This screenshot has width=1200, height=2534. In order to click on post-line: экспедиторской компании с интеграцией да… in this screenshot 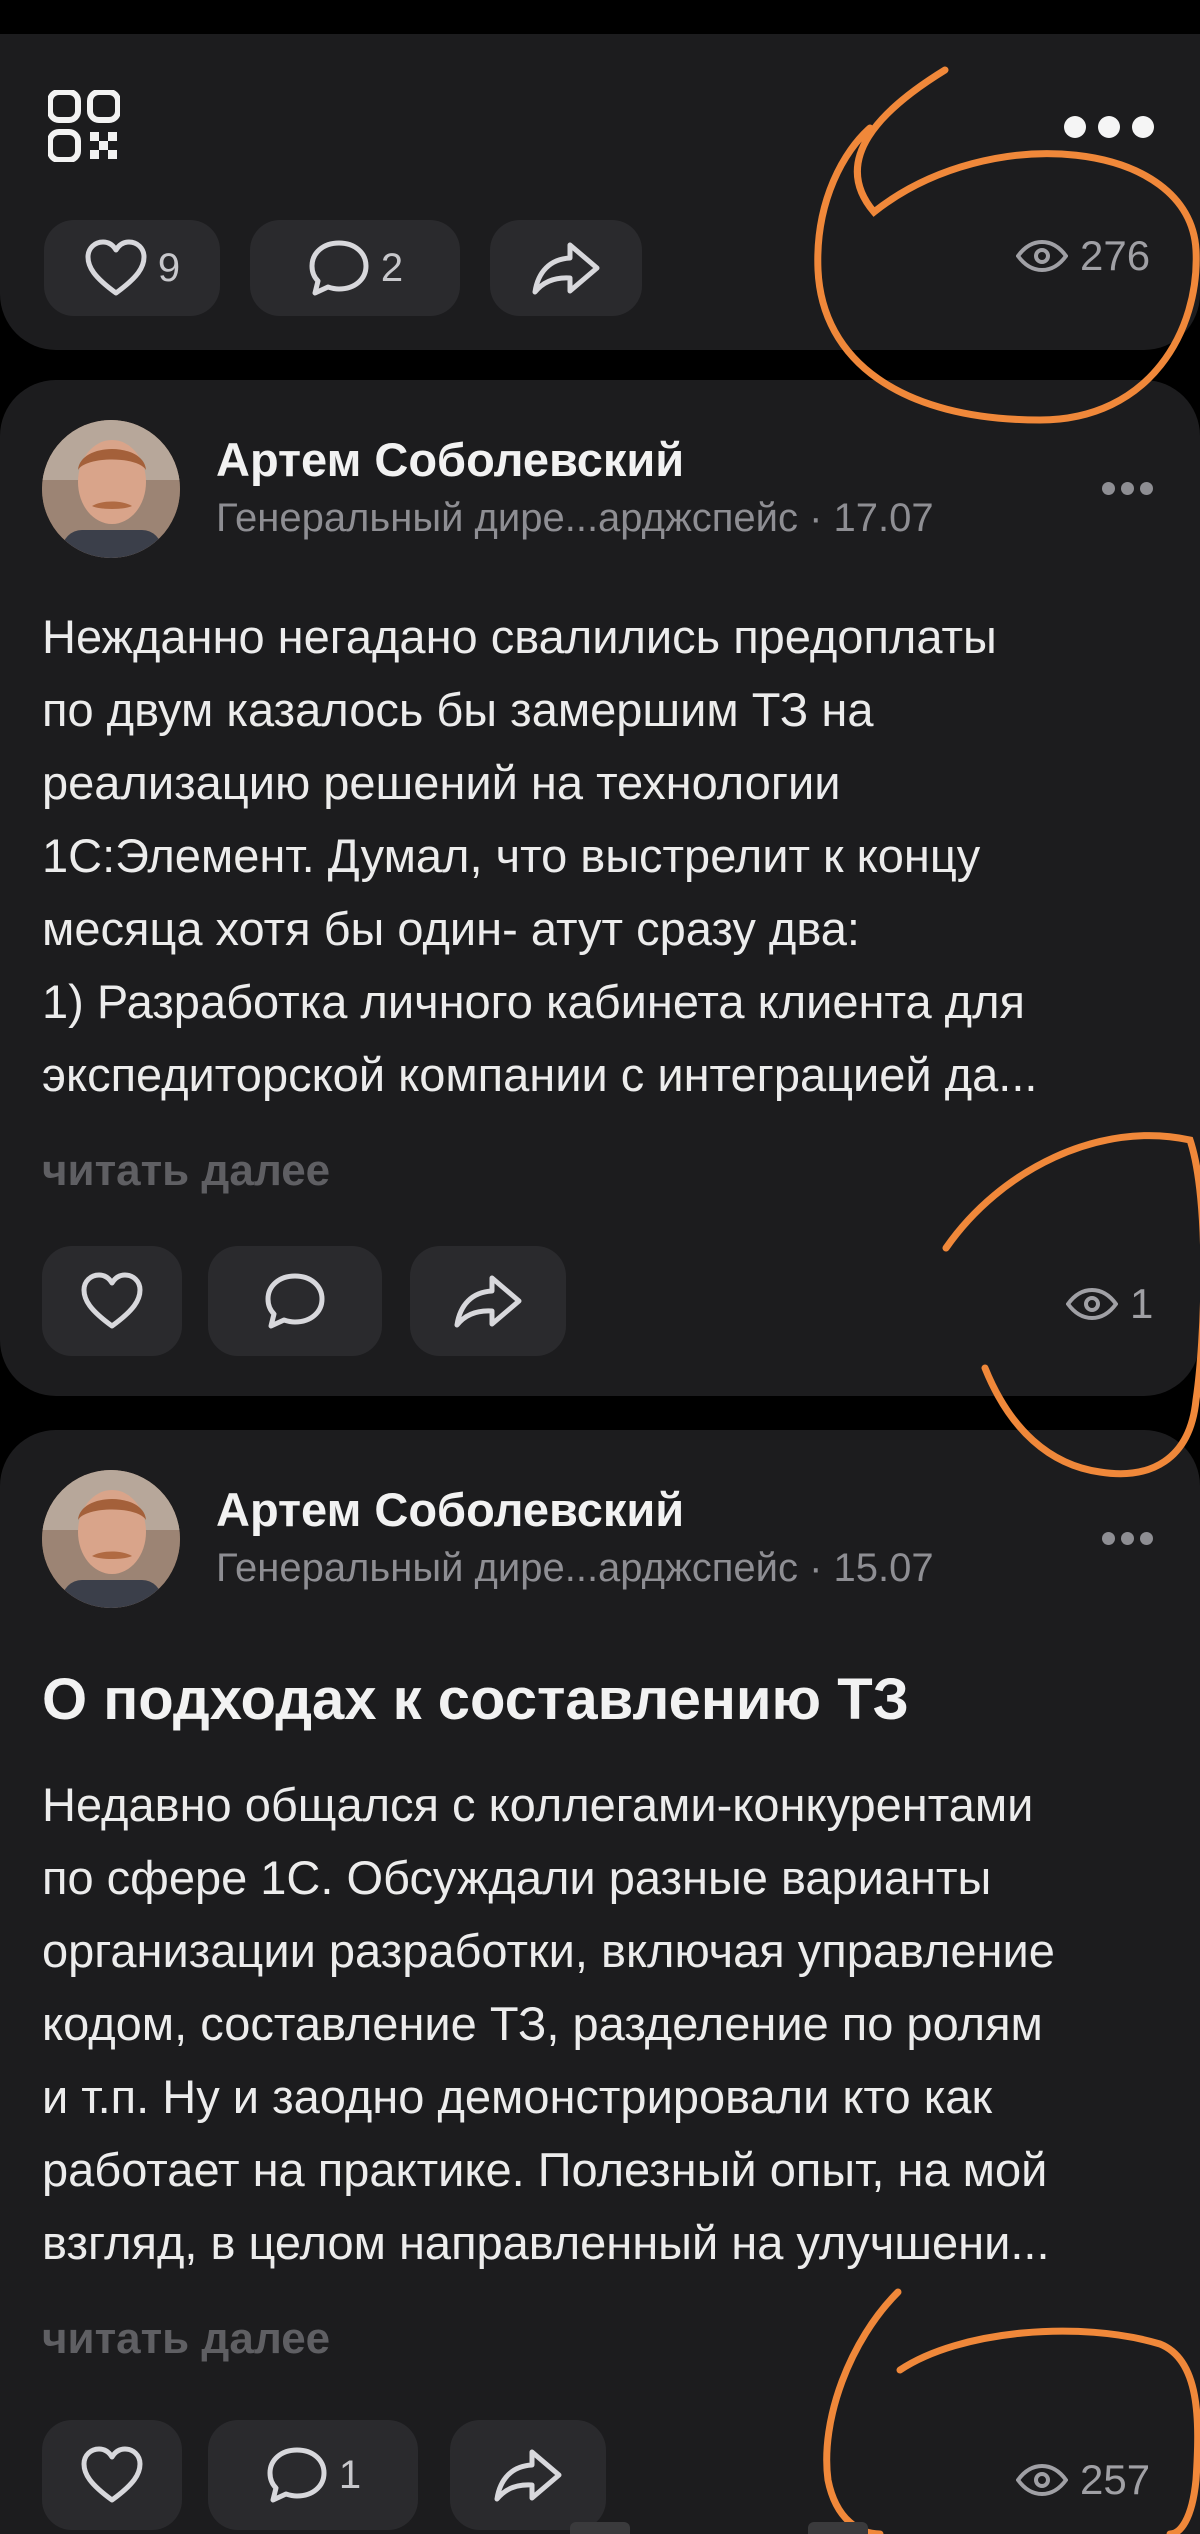, I will do `click(540, 1074)`.